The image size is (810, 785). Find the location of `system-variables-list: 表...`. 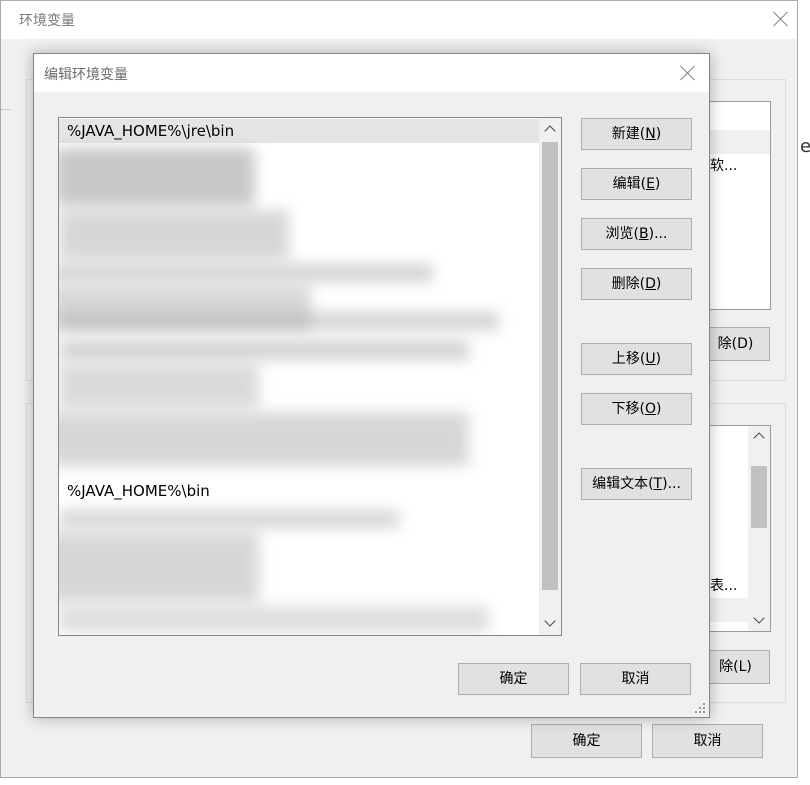

system-variables-list: 表... is located at coordinates (736, 528).